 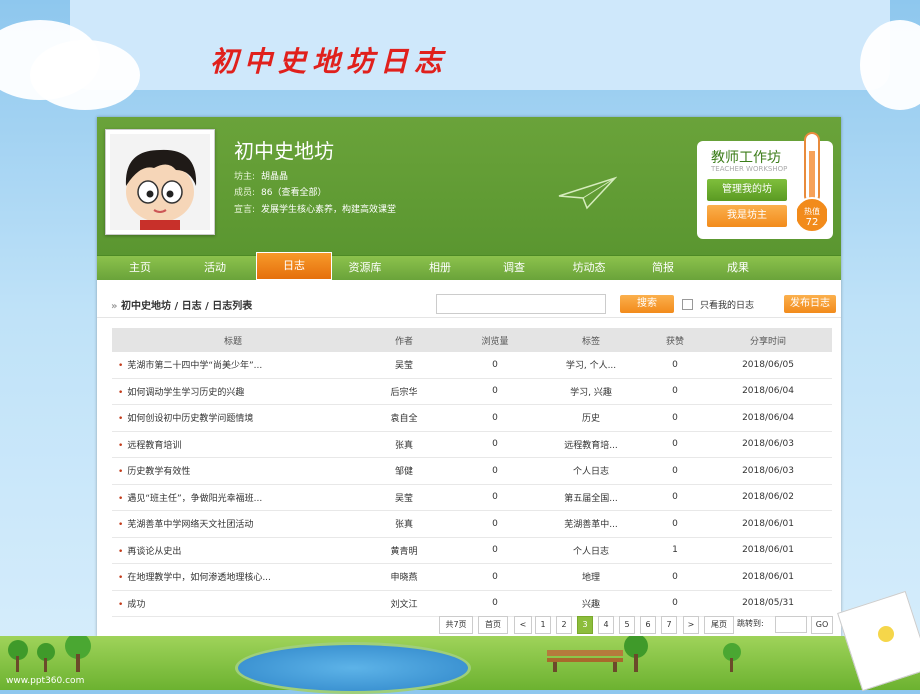 I want to click on table-row: 如何创设初中历史教学问题情境袁自全0历史02018/06/04, so click(x=472, y=418).